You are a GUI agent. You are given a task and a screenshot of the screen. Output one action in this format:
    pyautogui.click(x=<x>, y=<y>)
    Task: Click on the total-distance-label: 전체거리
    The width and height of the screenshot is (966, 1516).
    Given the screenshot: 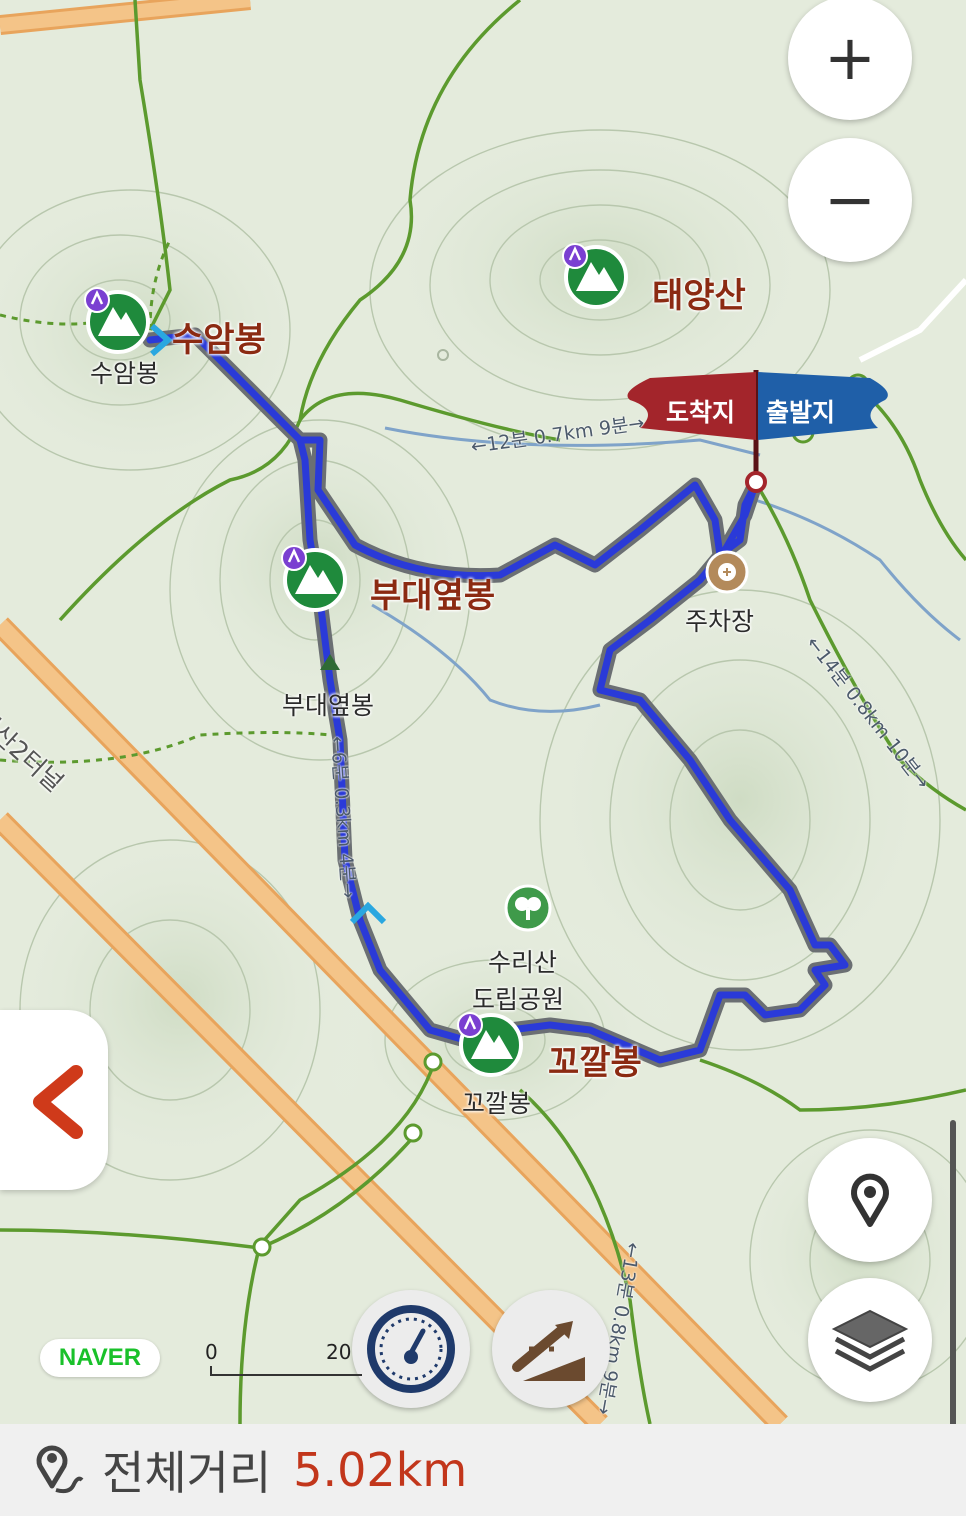 What is the action you would take?
    pyautogui.click(x=187, y=1473)
    